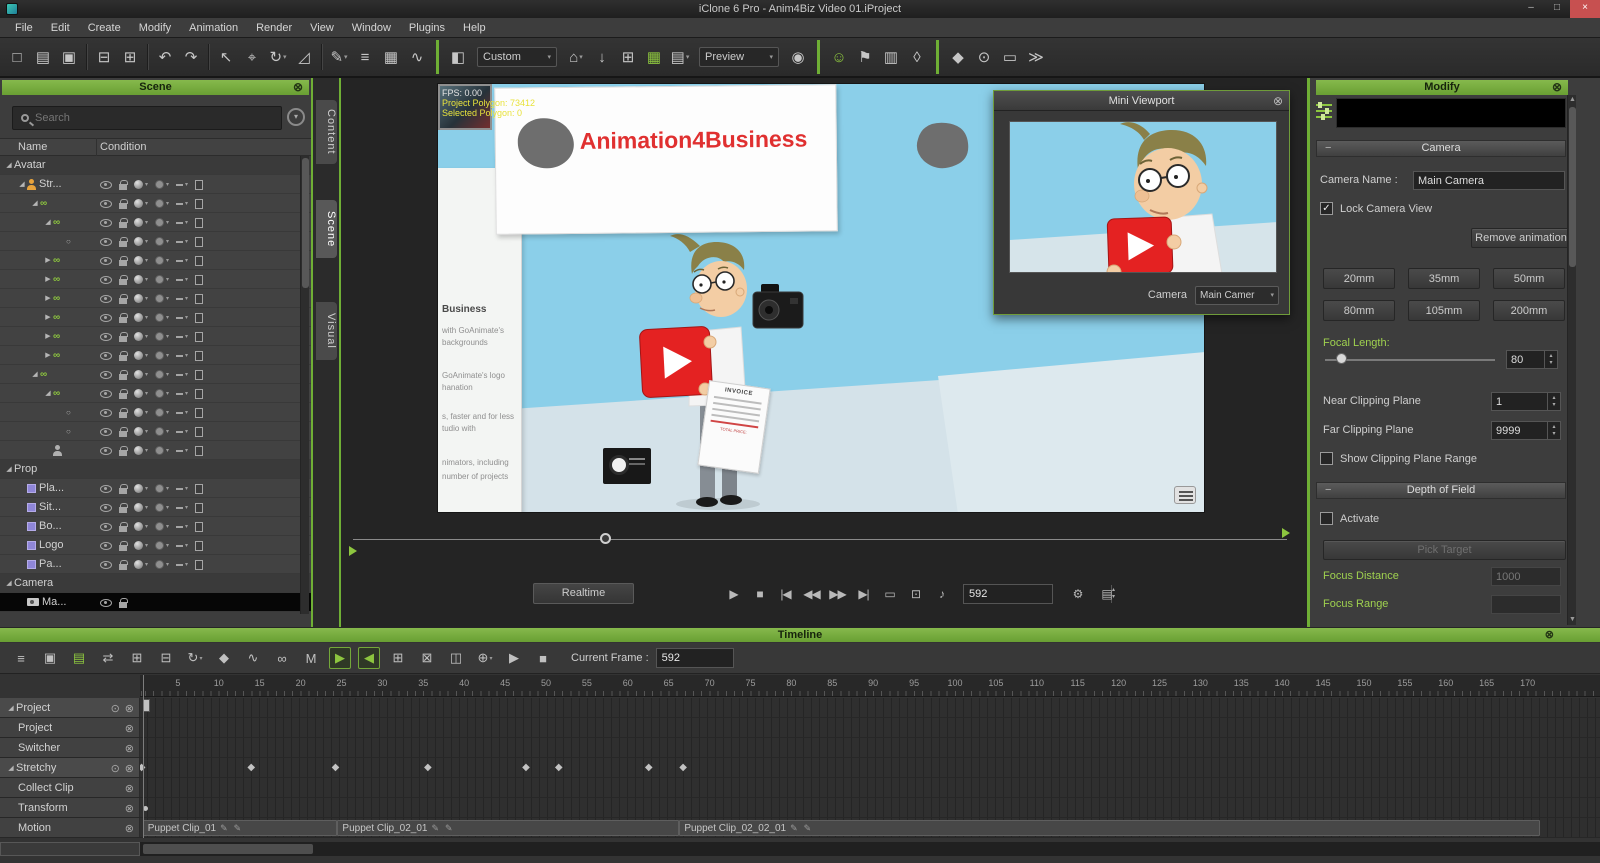 Image resolution: width=1600 pixels, height=863 pixels. I want to click on dof-activate-checkbox, so click(1326, 518).